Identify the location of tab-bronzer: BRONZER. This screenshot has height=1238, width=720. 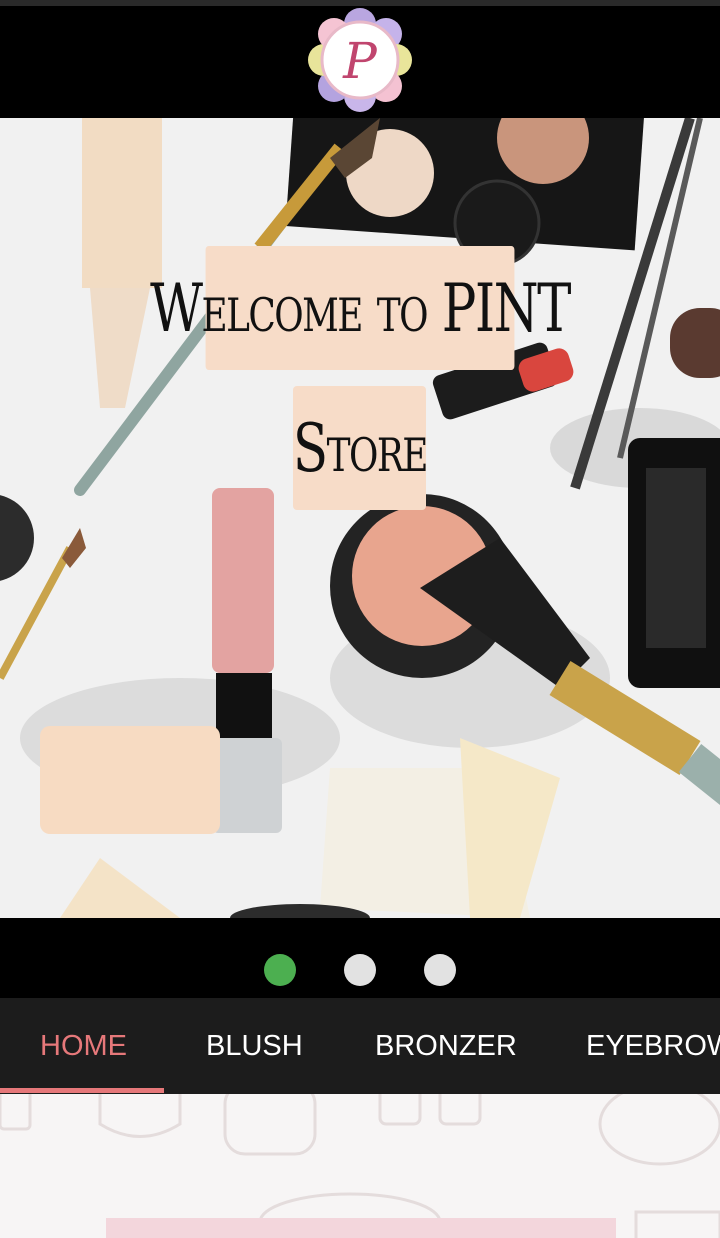
(446, 1046).